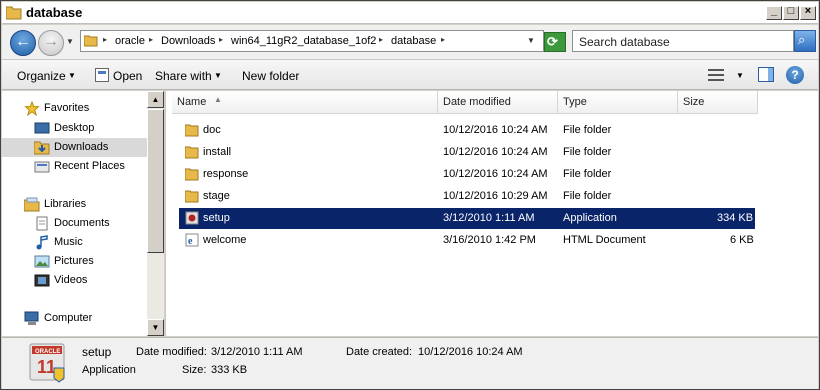  What do you see at coordinates (774, 12) in the screenshot?
I see `minimize-button: _` at bounding box center [774, 12].